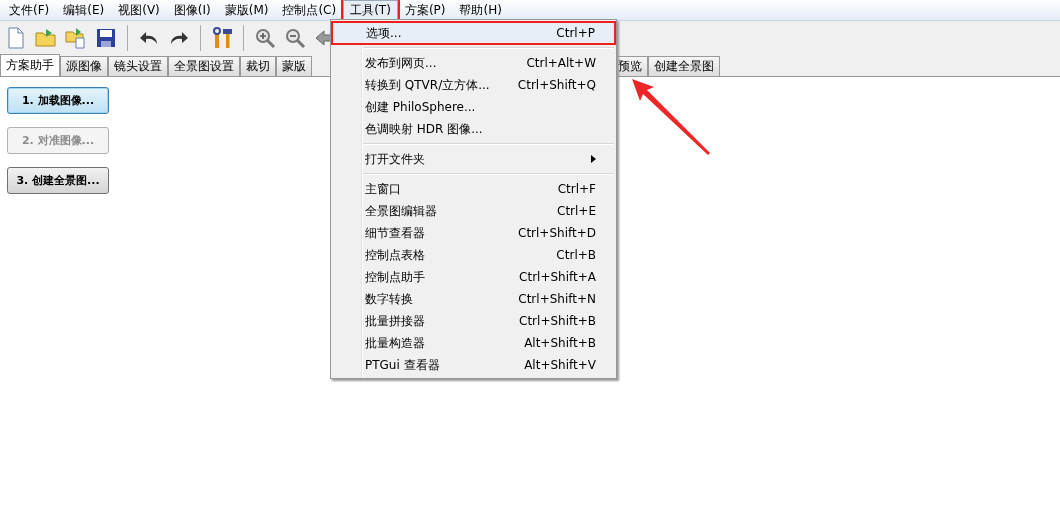 This screenshot has height=519, width=1060. What do you see at coordinates (473, 85) in the screenshot?
I see `dropdown-item: 转换到 QTVR/立方体... Ctrl+Shift+Q` at bounding box center [473, 85].